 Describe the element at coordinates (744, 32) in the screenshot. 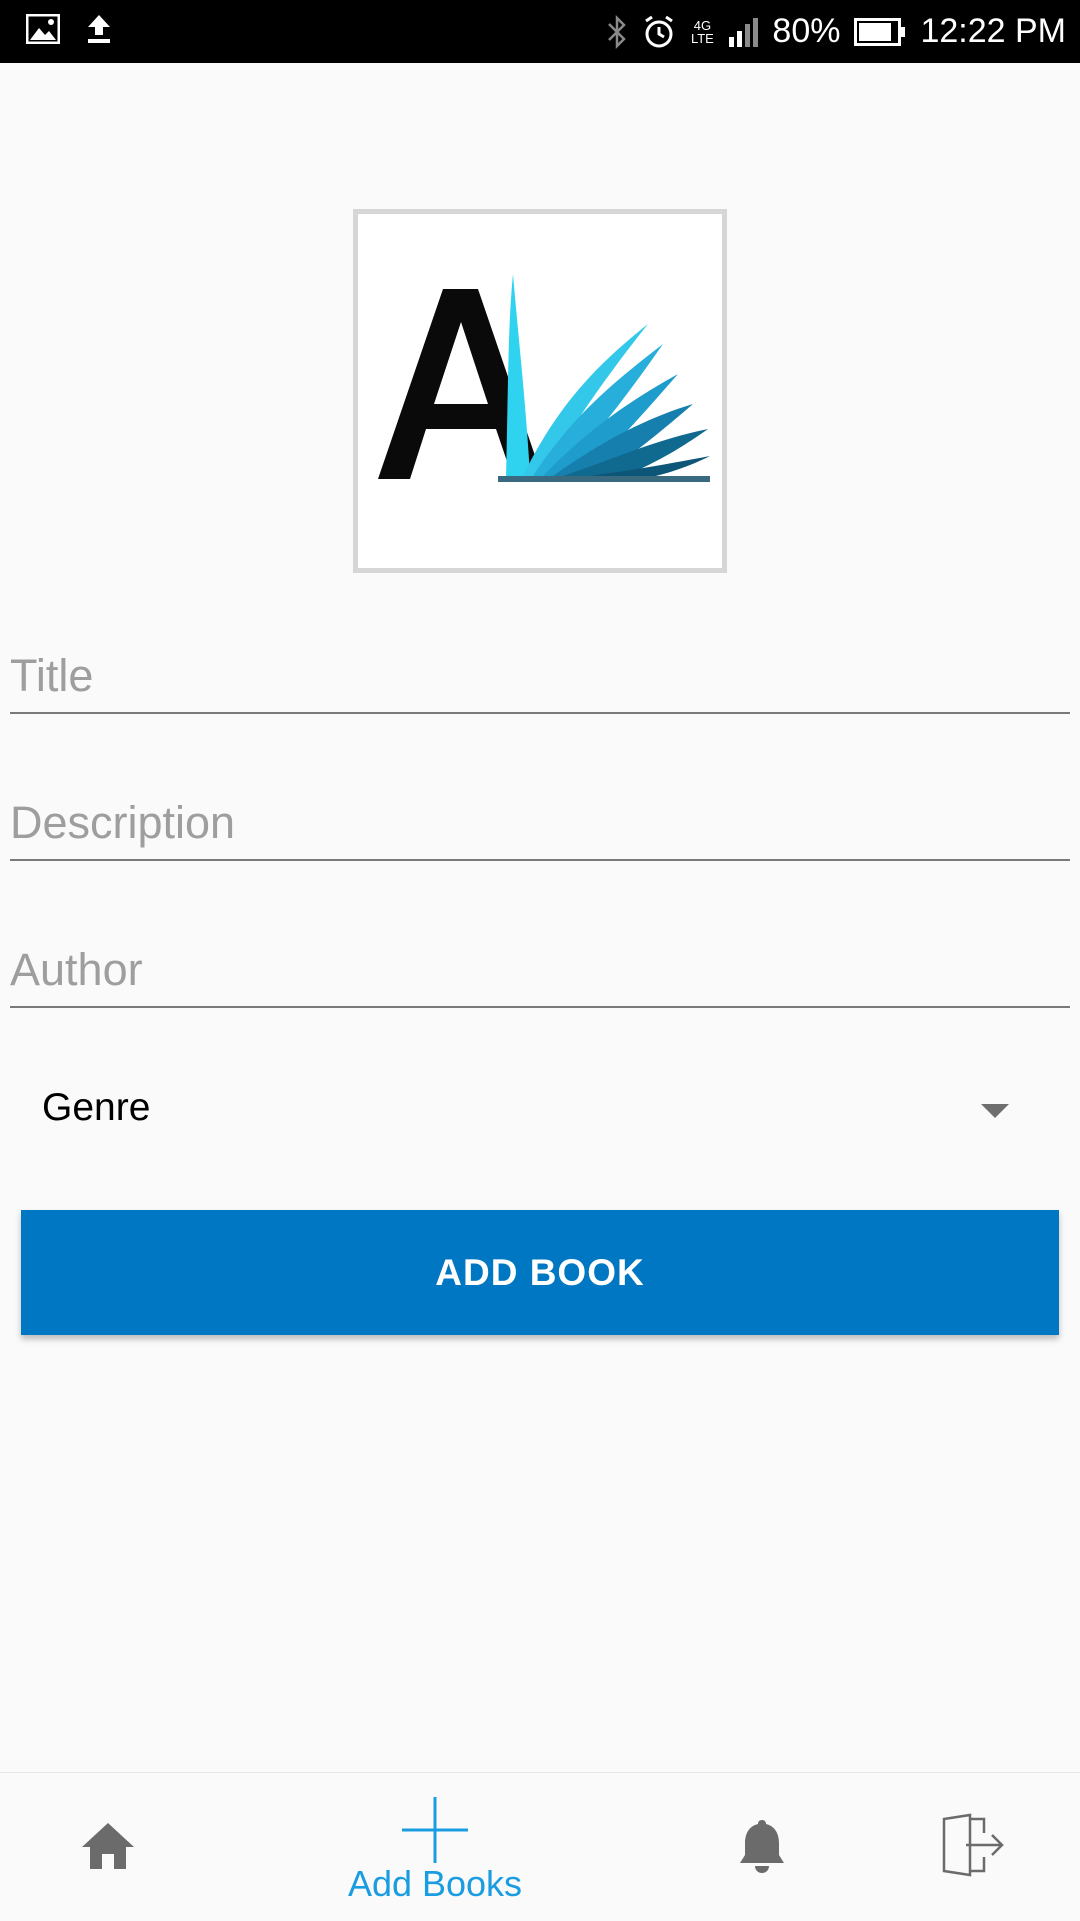

I see `signal-icon` at that location.